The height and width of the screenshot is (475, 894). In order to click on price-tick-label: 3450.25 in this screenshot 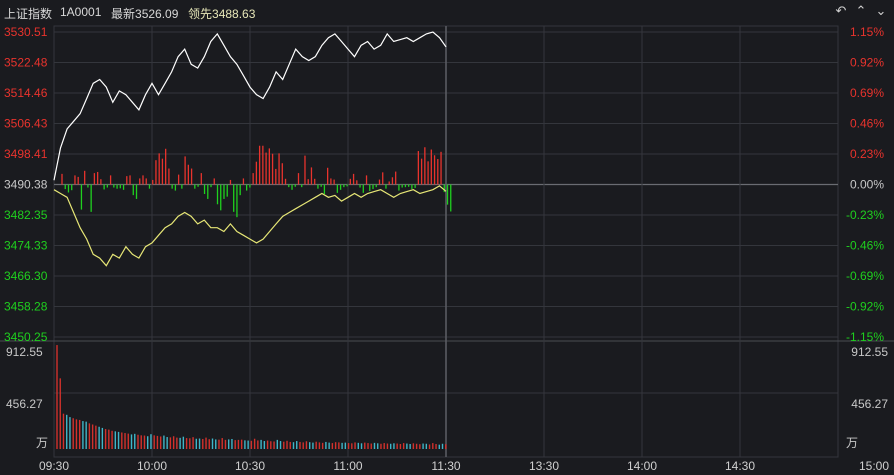, I will do `click(26, 337)`.